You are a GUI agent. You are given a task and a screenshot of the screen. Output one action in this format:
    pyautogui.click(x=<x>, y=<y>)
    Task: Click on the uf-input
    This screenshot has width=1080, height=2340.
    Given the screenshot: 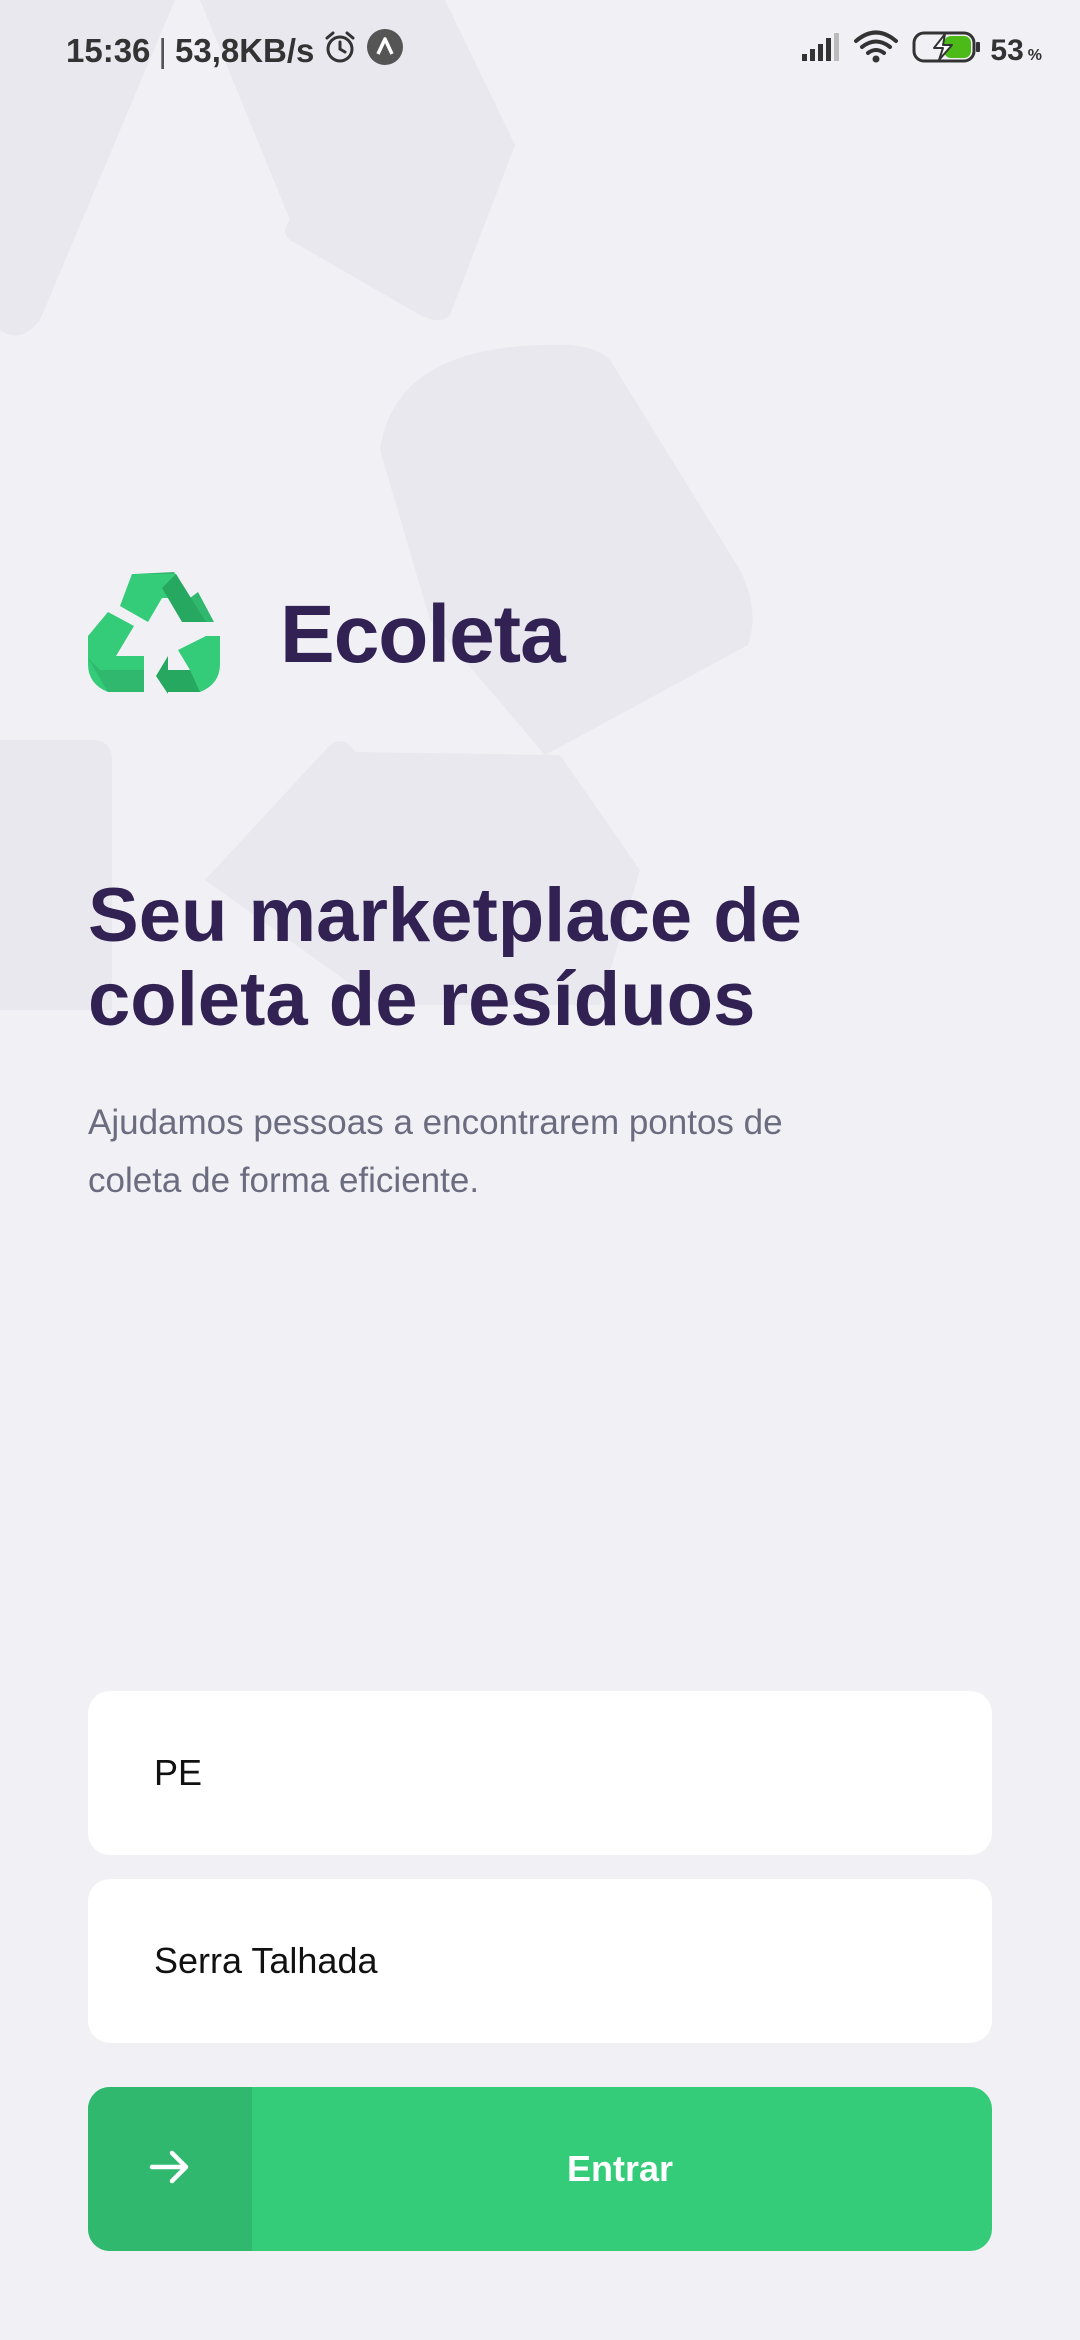 What is the action you would take?
    pyautogui.click(x=540, y=1773)
    